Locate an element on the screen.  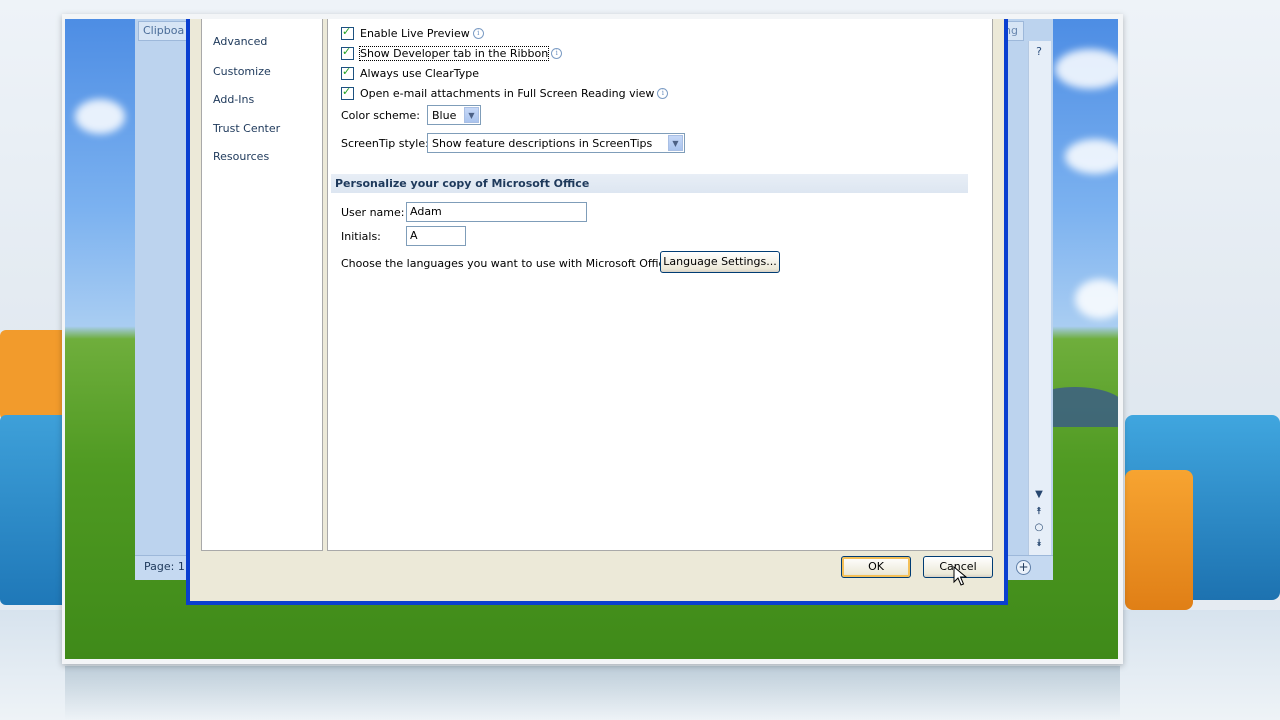
show-developer-tab-label: Show Developer tab in the Ribbon is located at coordinates (454, 53).